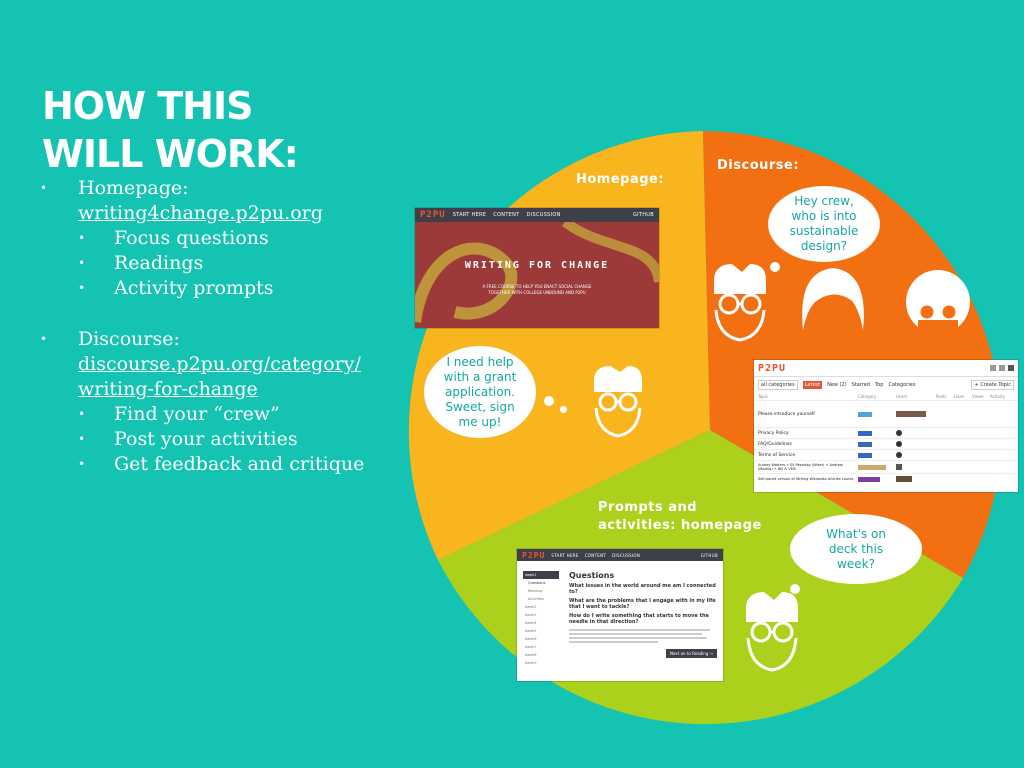  I want to click on menu-icon, so click(1002, 368).